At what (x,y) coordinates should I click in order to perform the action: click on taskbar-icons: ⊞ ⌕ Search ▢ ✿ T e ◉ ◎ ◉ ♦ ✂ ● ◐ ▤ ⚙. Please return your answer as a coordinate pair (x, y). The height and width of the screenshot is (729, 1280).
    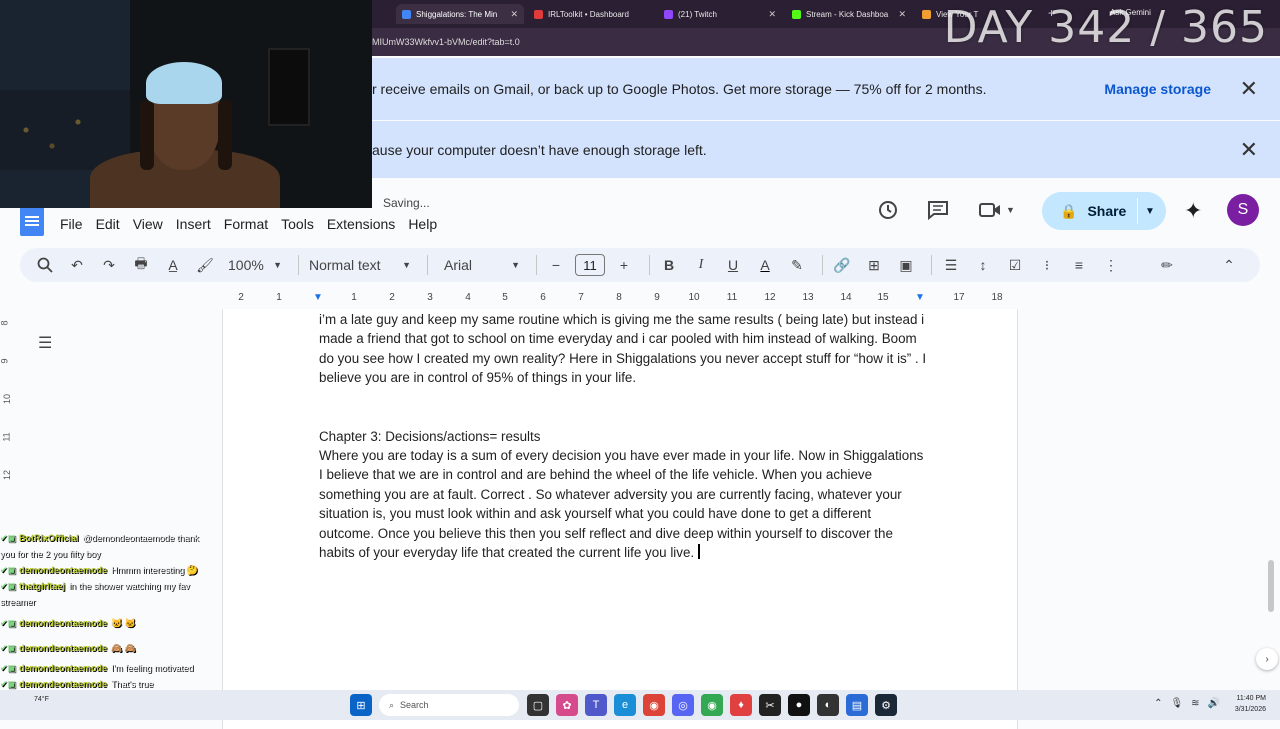
    Looking at the image, I should click on (627, 705).